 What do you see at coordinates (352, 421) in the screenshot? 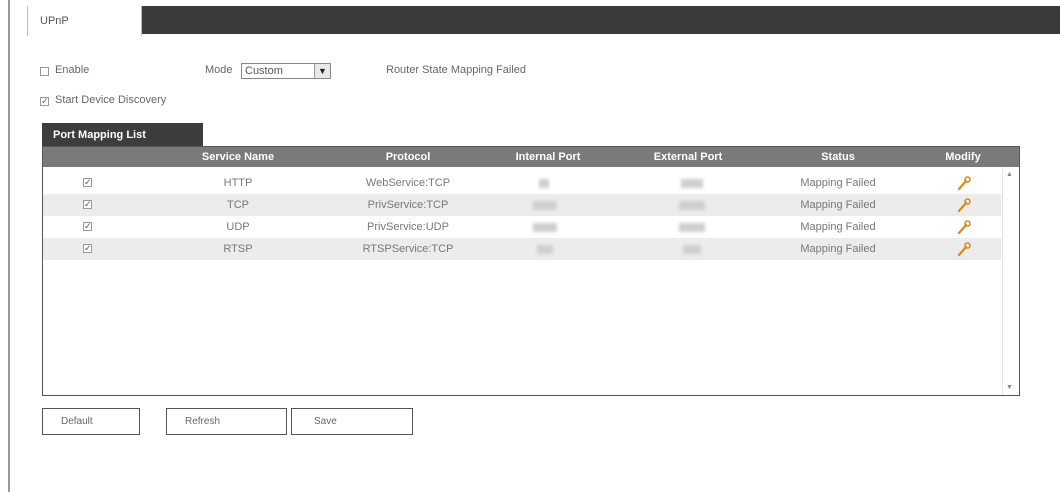
I see `save-button: Save` at bounding box center [352, 421].